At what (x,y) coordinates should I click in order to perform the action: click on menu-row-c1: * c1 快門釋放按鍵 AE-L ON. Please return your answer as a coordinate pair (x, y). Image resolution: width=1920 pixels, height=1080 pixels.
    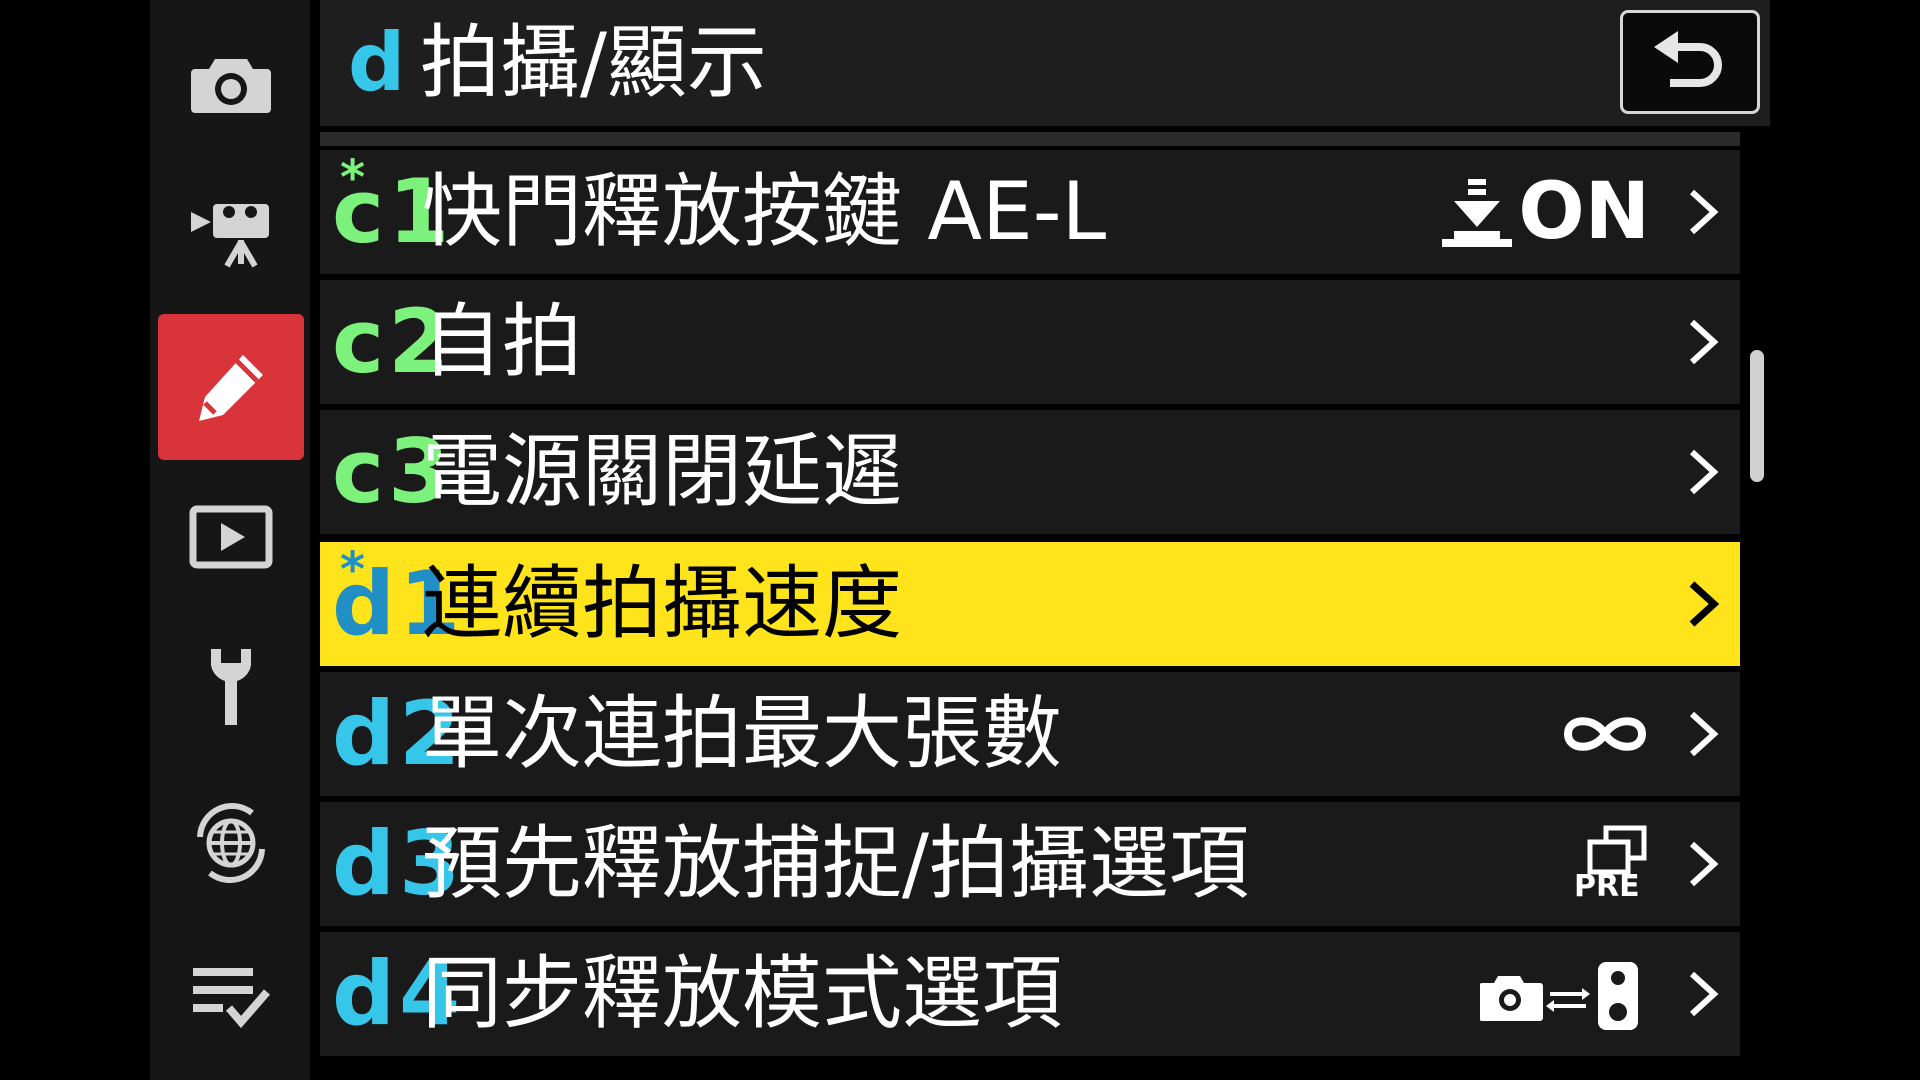
    Looking at the image, I should click on (1030, 212).